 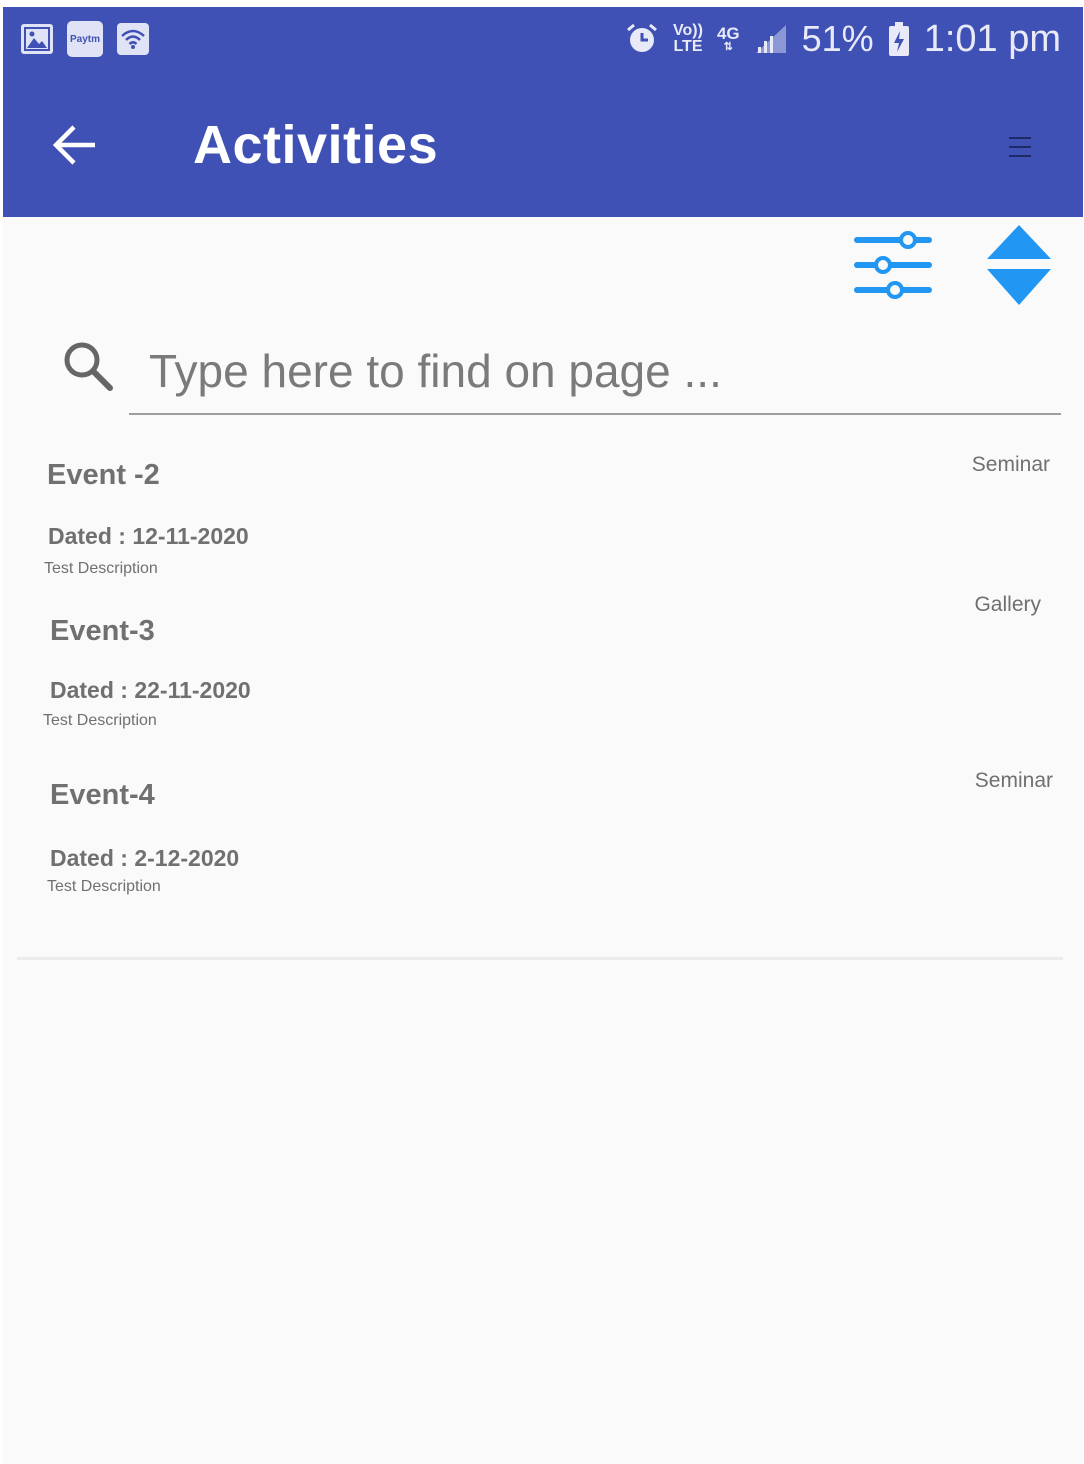 I want to click on gallery-notification-icon, so click(x=37, y=39).